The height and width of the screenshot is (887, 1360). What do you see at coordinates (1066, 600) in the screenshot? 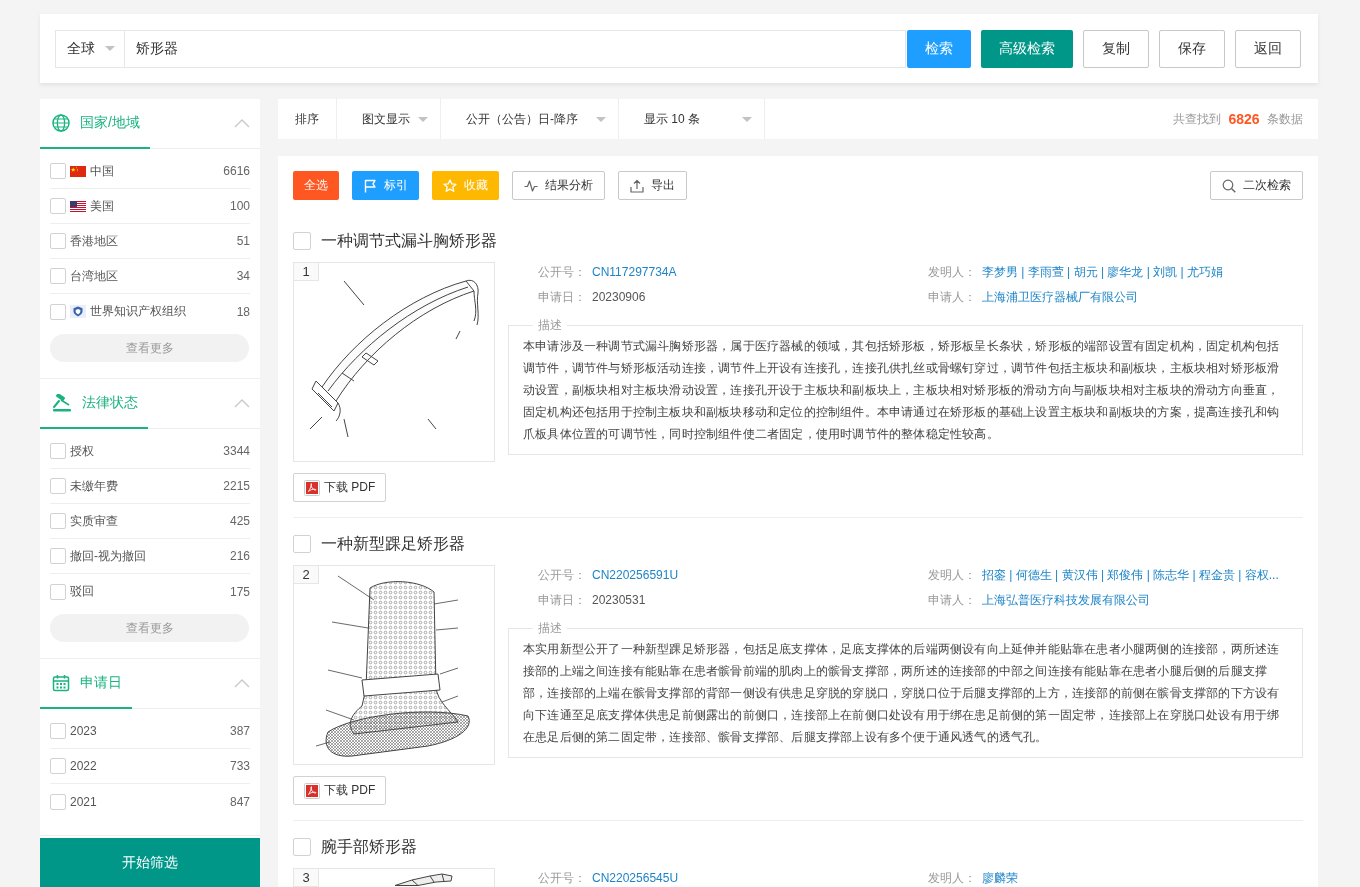
I see `field-link: 上海弘普医疗科技发展有限公司` at bounding box center [1066, 600].